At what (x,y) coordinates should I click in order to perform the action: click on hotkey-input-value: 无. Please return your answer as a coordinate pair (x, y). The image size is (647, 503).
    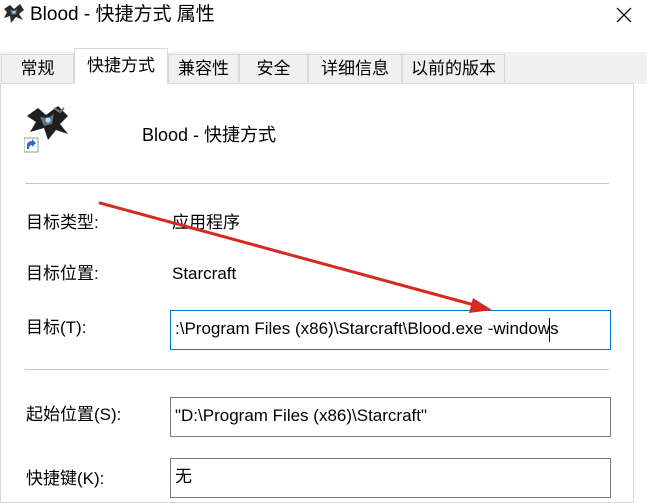
    Looking at the image, I should click on (183, 476).